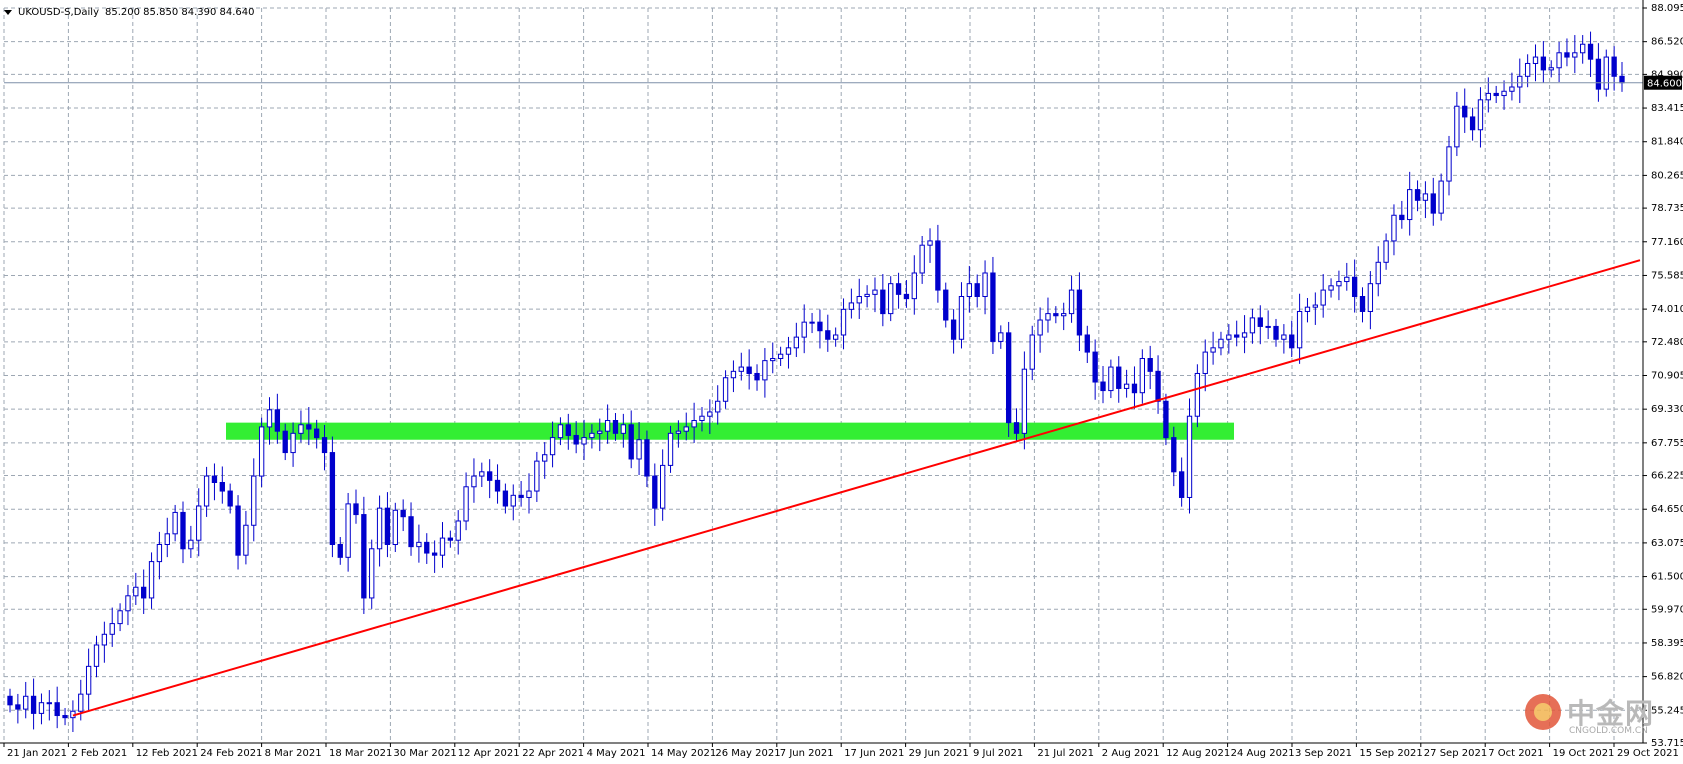 The width and height of the screenshot is (1683, 764). Describe the element at coordinates (1667, 677) in the screenshot. I see `y-tick-label: 56.820` at that location.